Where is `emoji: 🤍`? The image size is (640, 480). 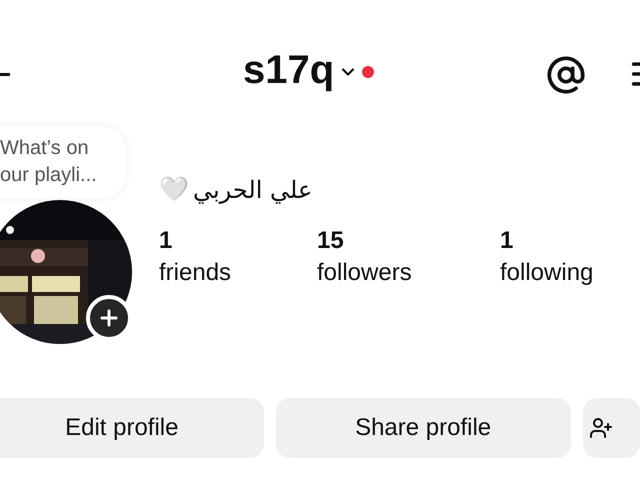
emoji: 🤍 is located at coordinates (174, 190).